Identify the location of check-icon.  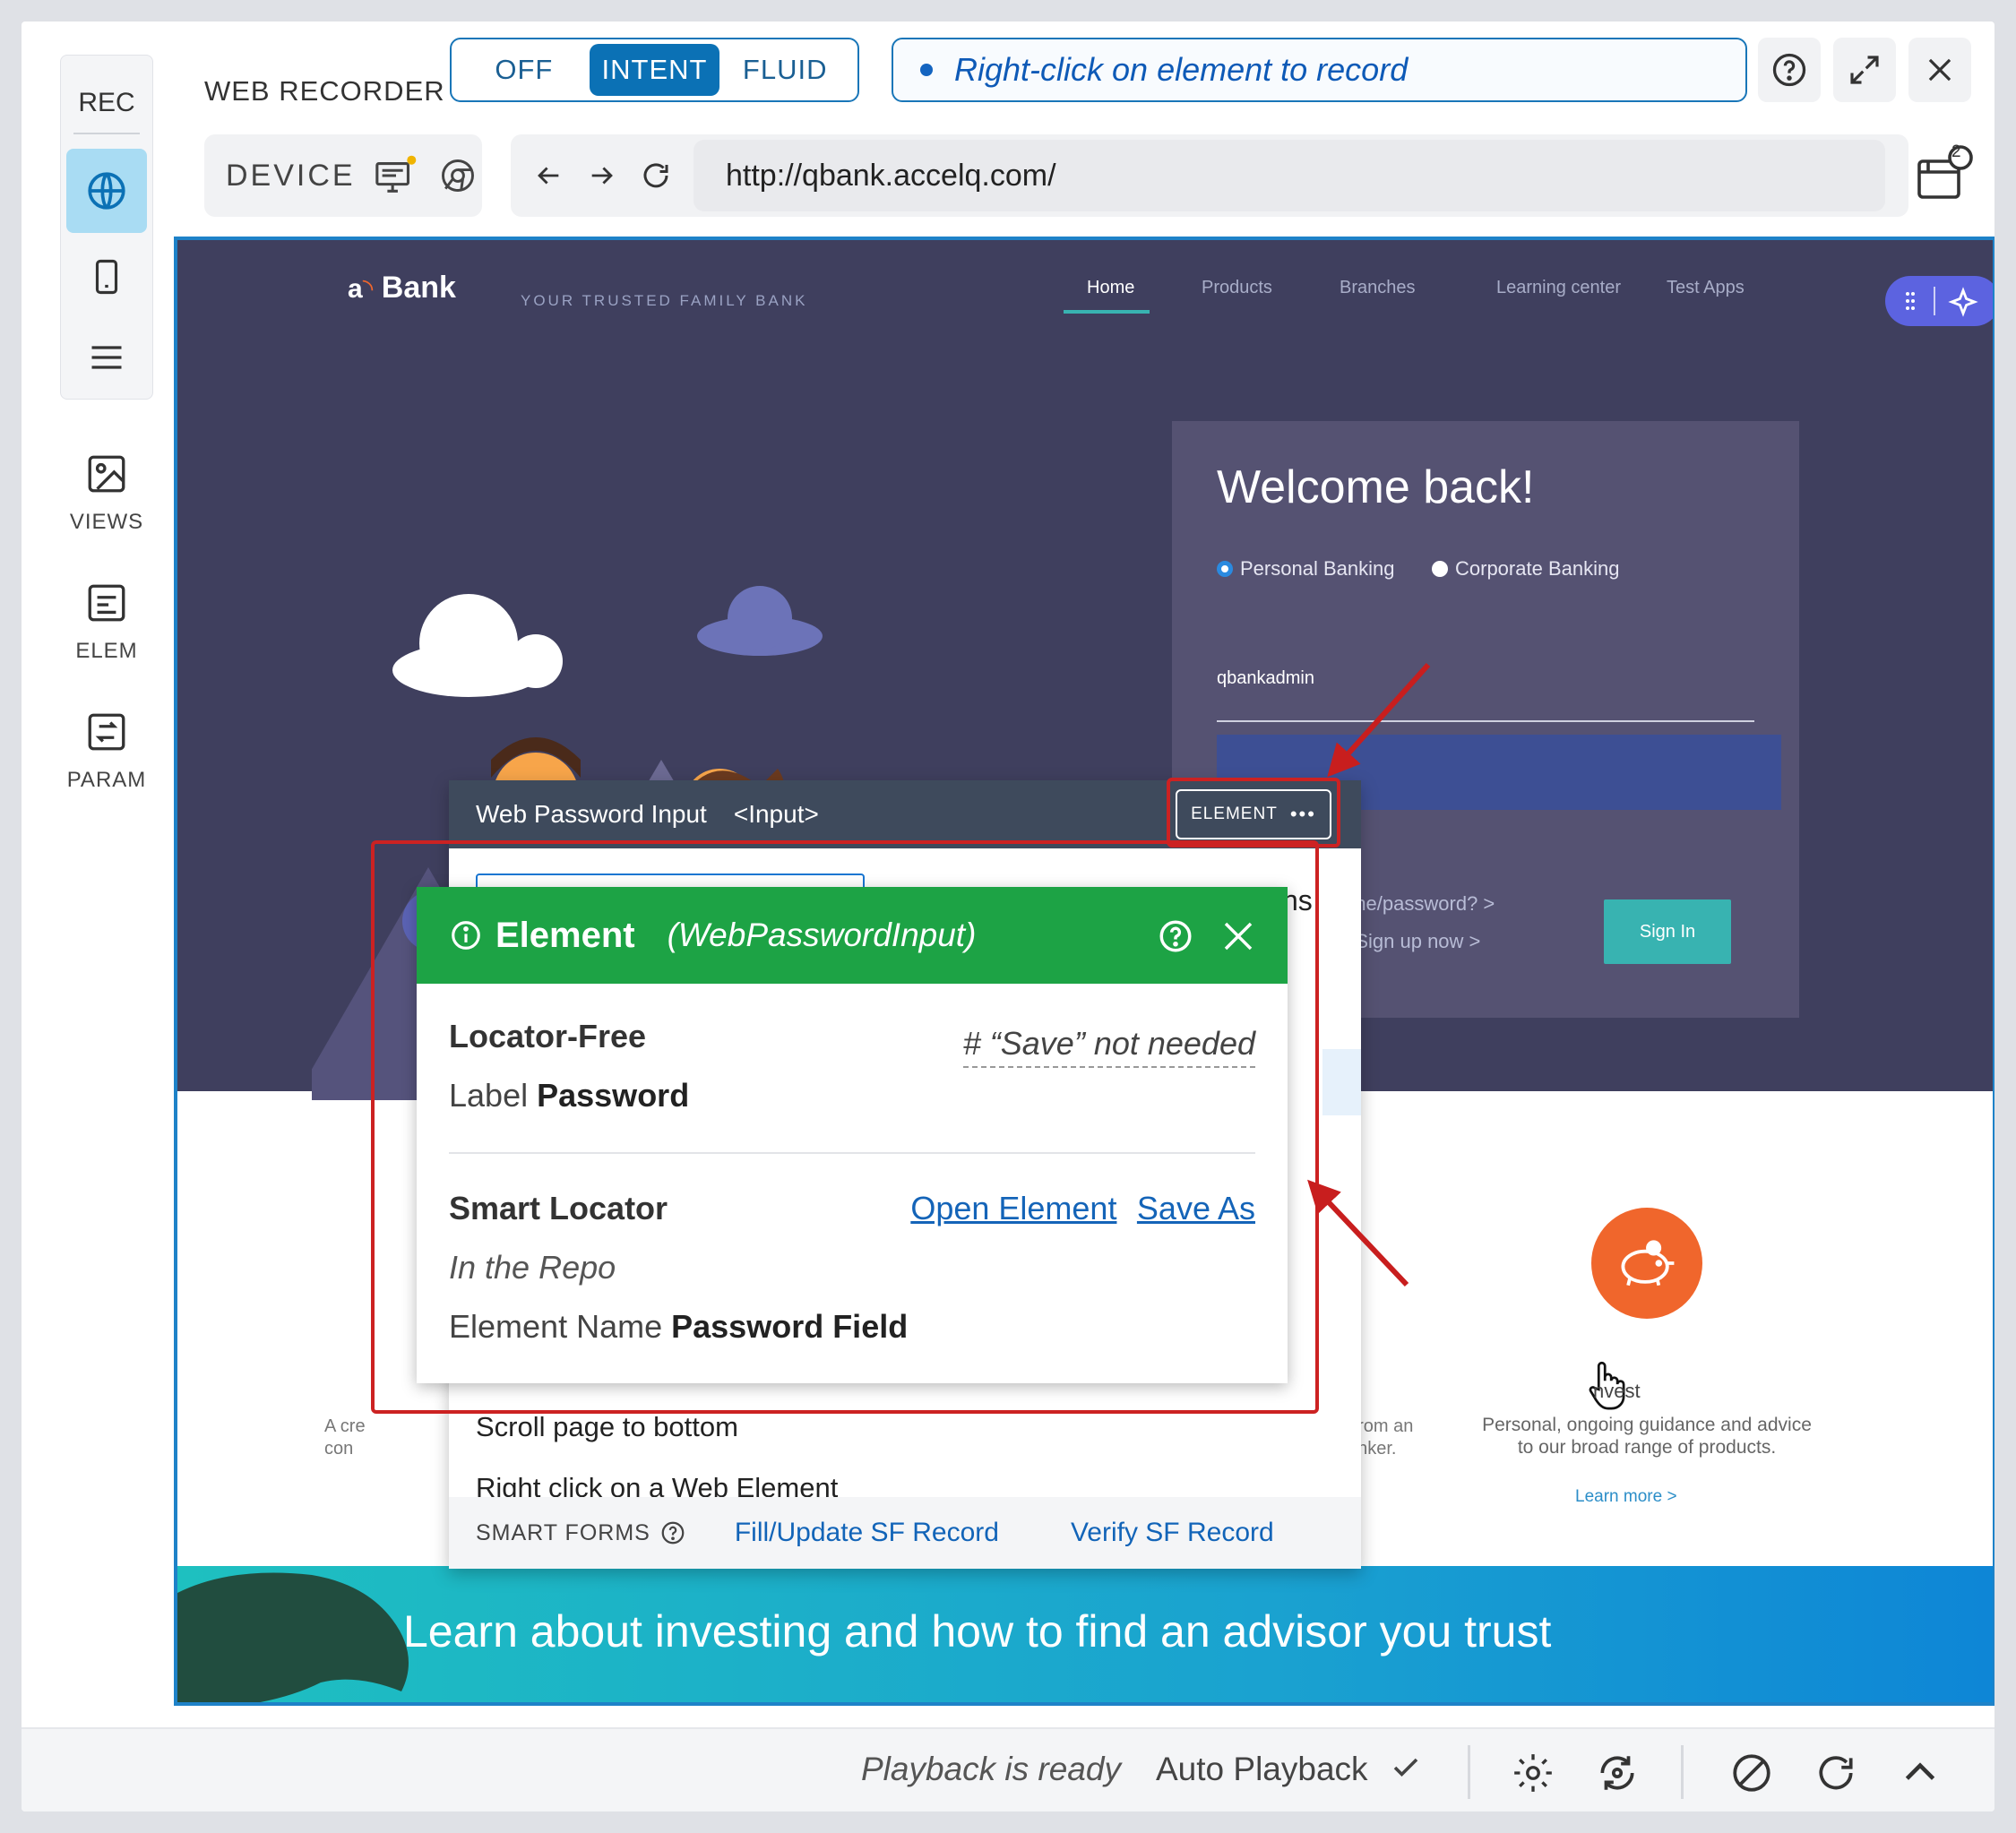
(1405, 1767).